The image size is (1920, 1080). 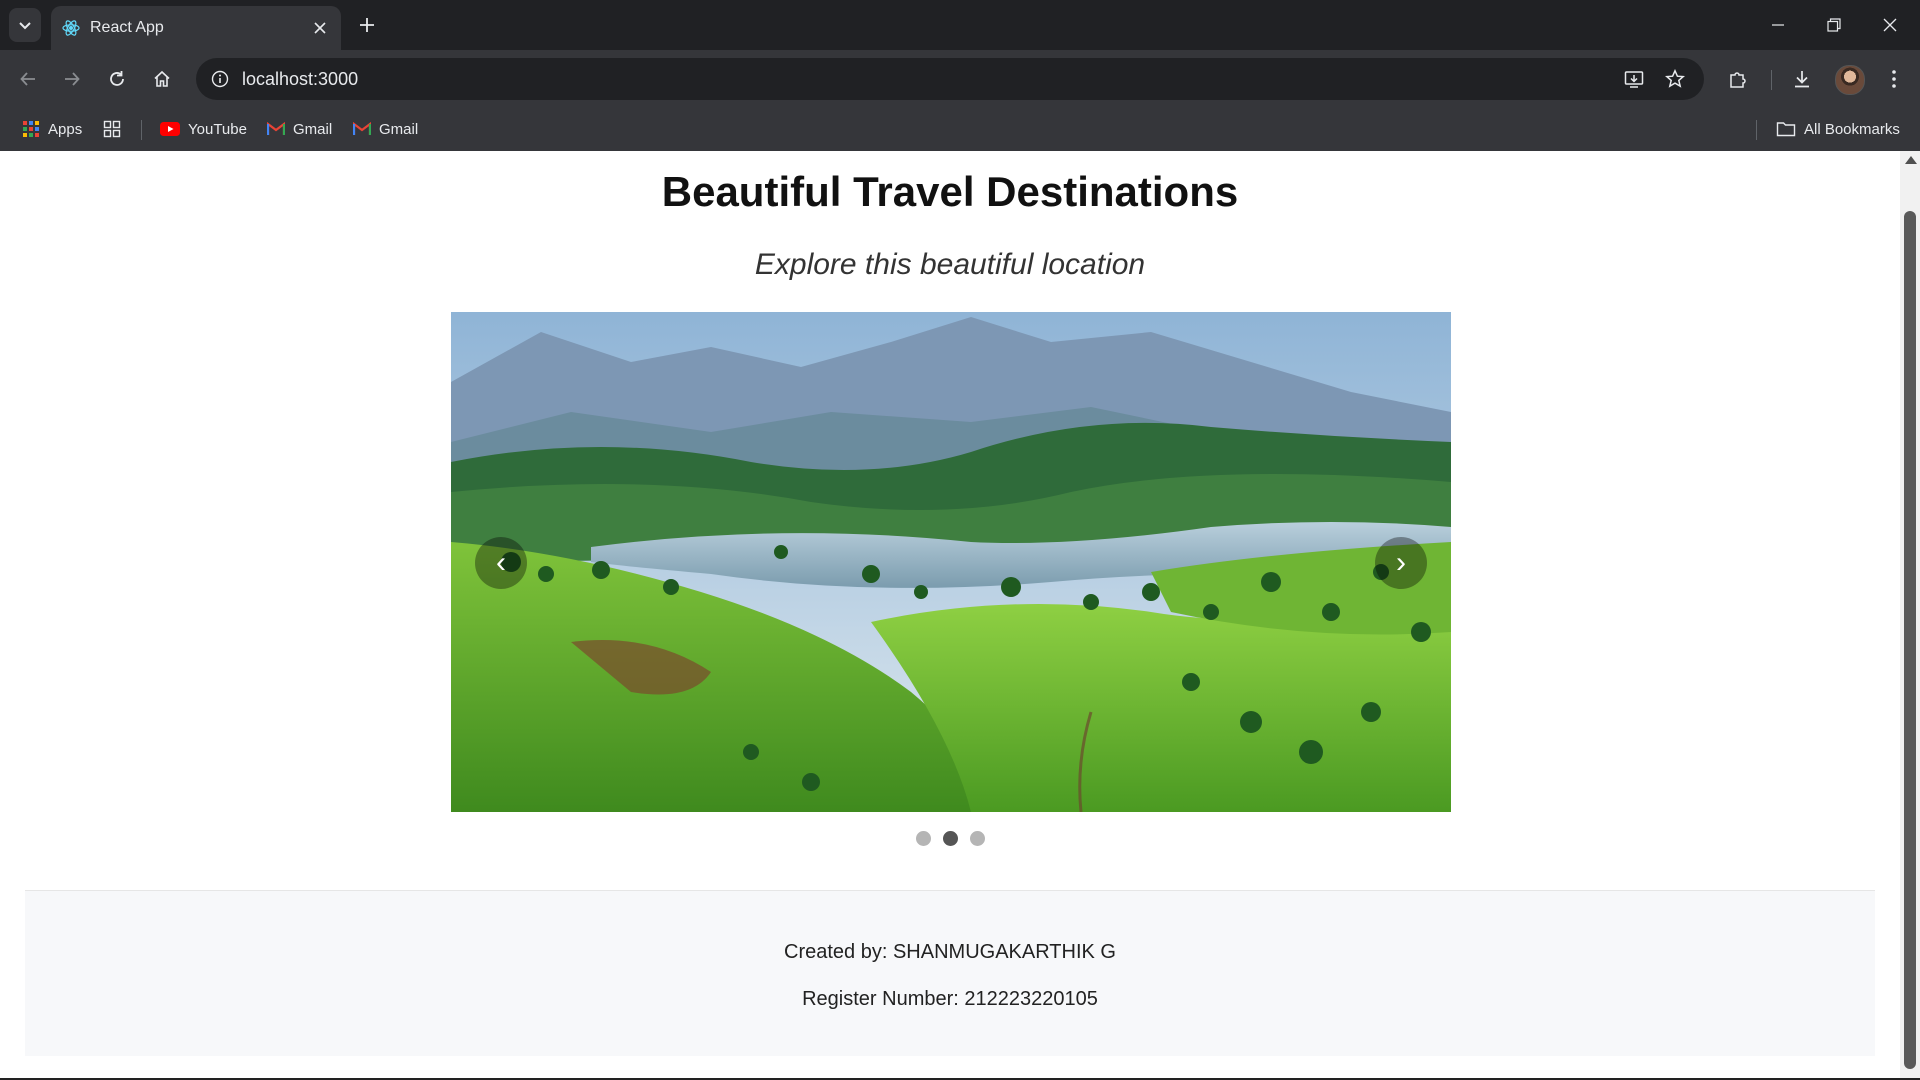 I want to click on apps-grid-icon, so click(x=31, y=129).